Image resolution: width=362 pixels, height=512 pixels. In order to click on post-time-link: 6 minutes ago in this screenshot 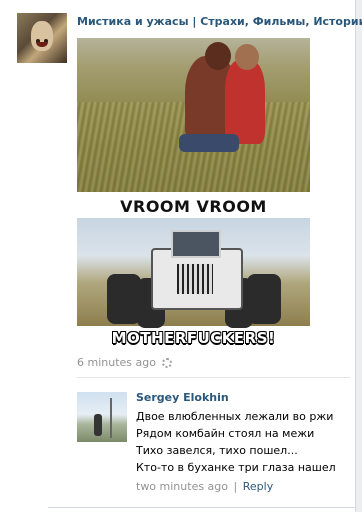, I will do `click(116, 362)`.